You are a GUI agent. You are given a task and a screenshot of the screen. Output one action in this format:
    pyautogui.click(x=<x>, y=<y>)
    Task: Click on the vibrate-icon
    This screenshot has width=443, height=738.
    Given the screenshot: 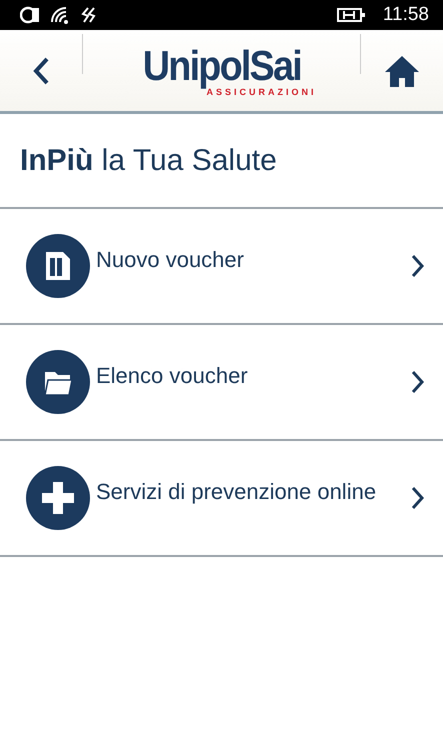 What is the action you would take?
    pyautogui.click(x=89, y=15)
    